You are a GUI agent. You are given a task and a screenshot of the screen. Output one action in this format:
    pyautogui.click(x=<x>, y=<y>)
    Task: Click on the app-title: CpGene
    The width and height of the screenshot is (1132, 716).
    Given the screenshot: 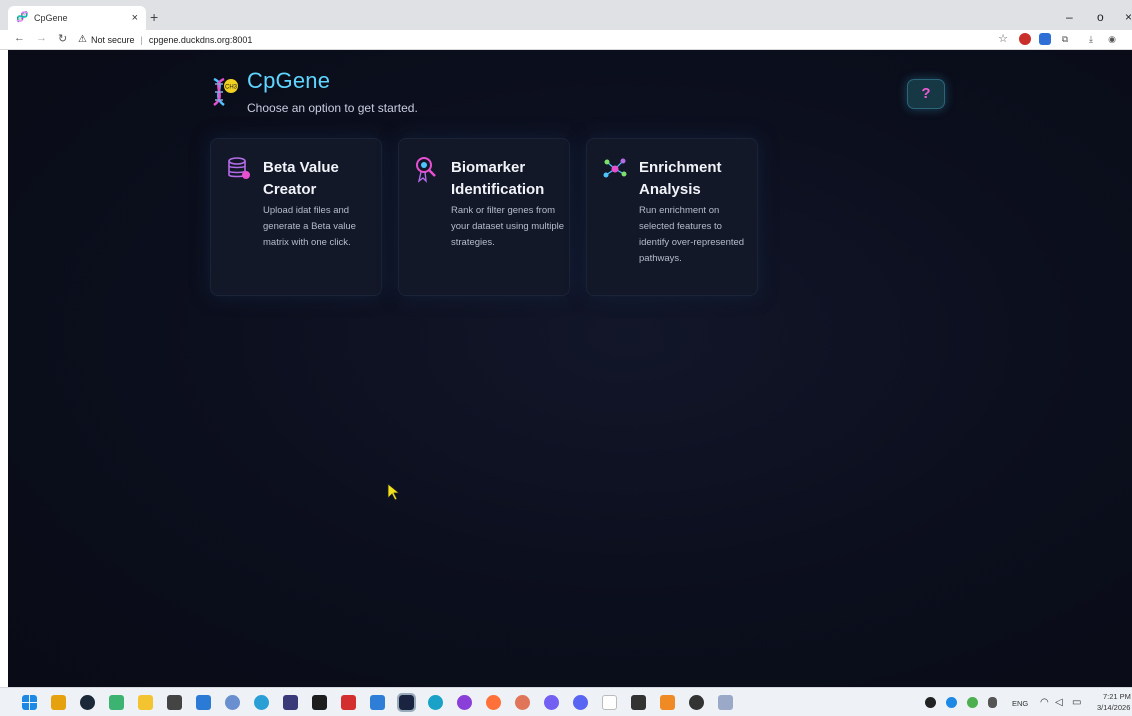 What is the action you would take?
    pyautogui.click(x=289, y=80)
    